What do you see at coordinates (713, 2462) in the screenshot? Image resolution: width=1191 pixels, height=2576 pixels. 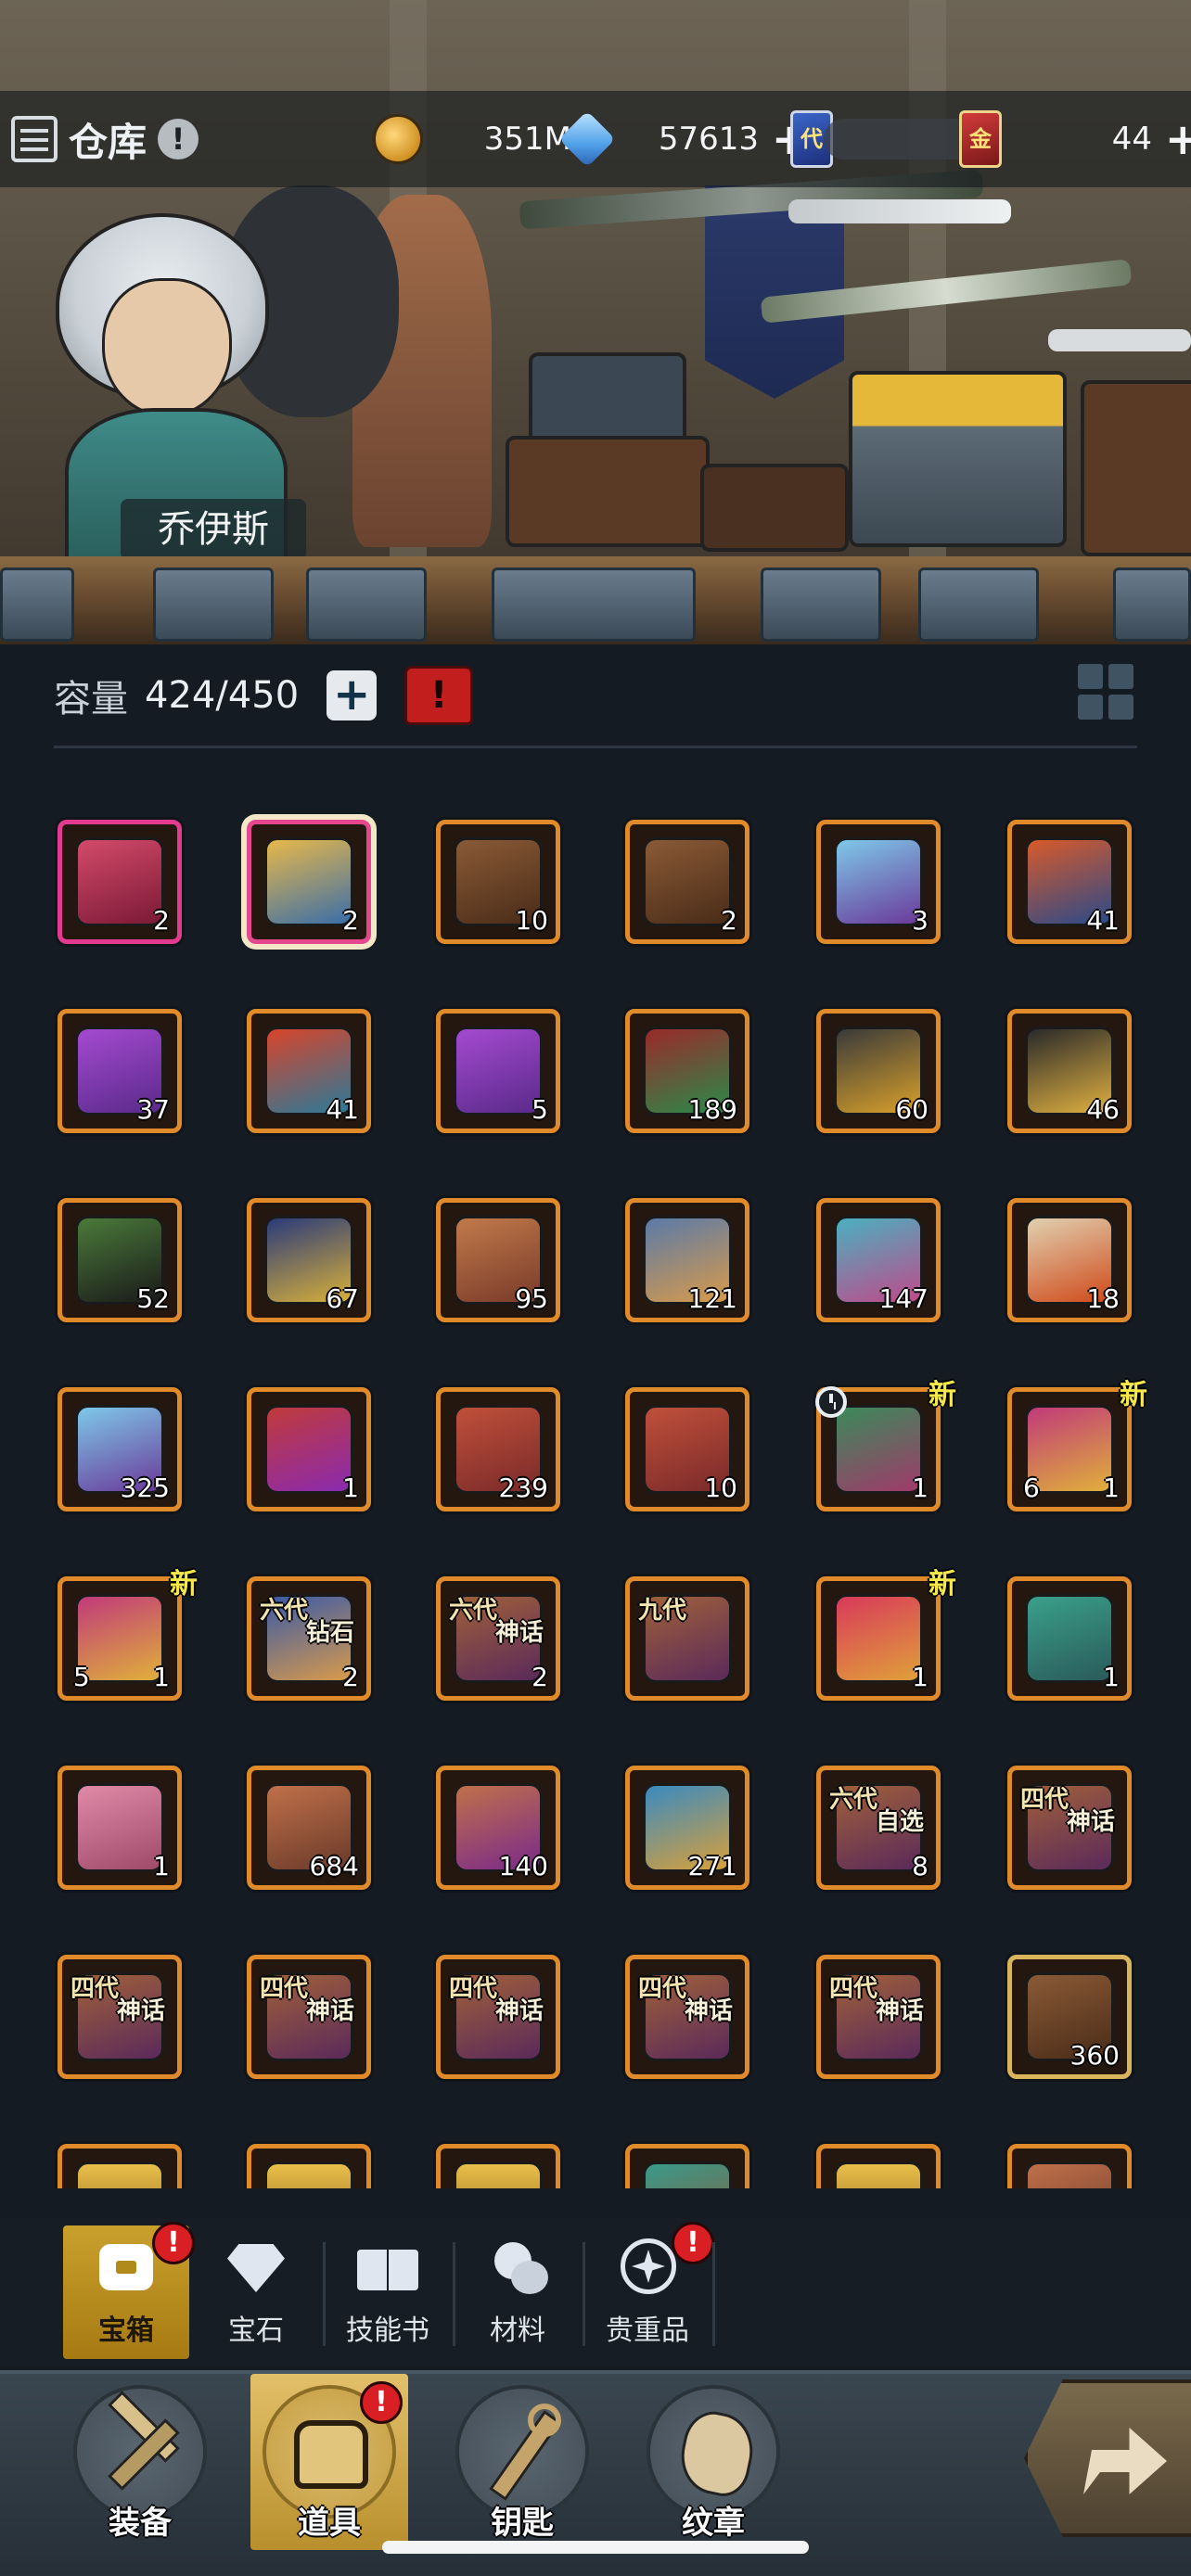 I see `nav-emblem: 纹章` at bounding box center [713, 2462].